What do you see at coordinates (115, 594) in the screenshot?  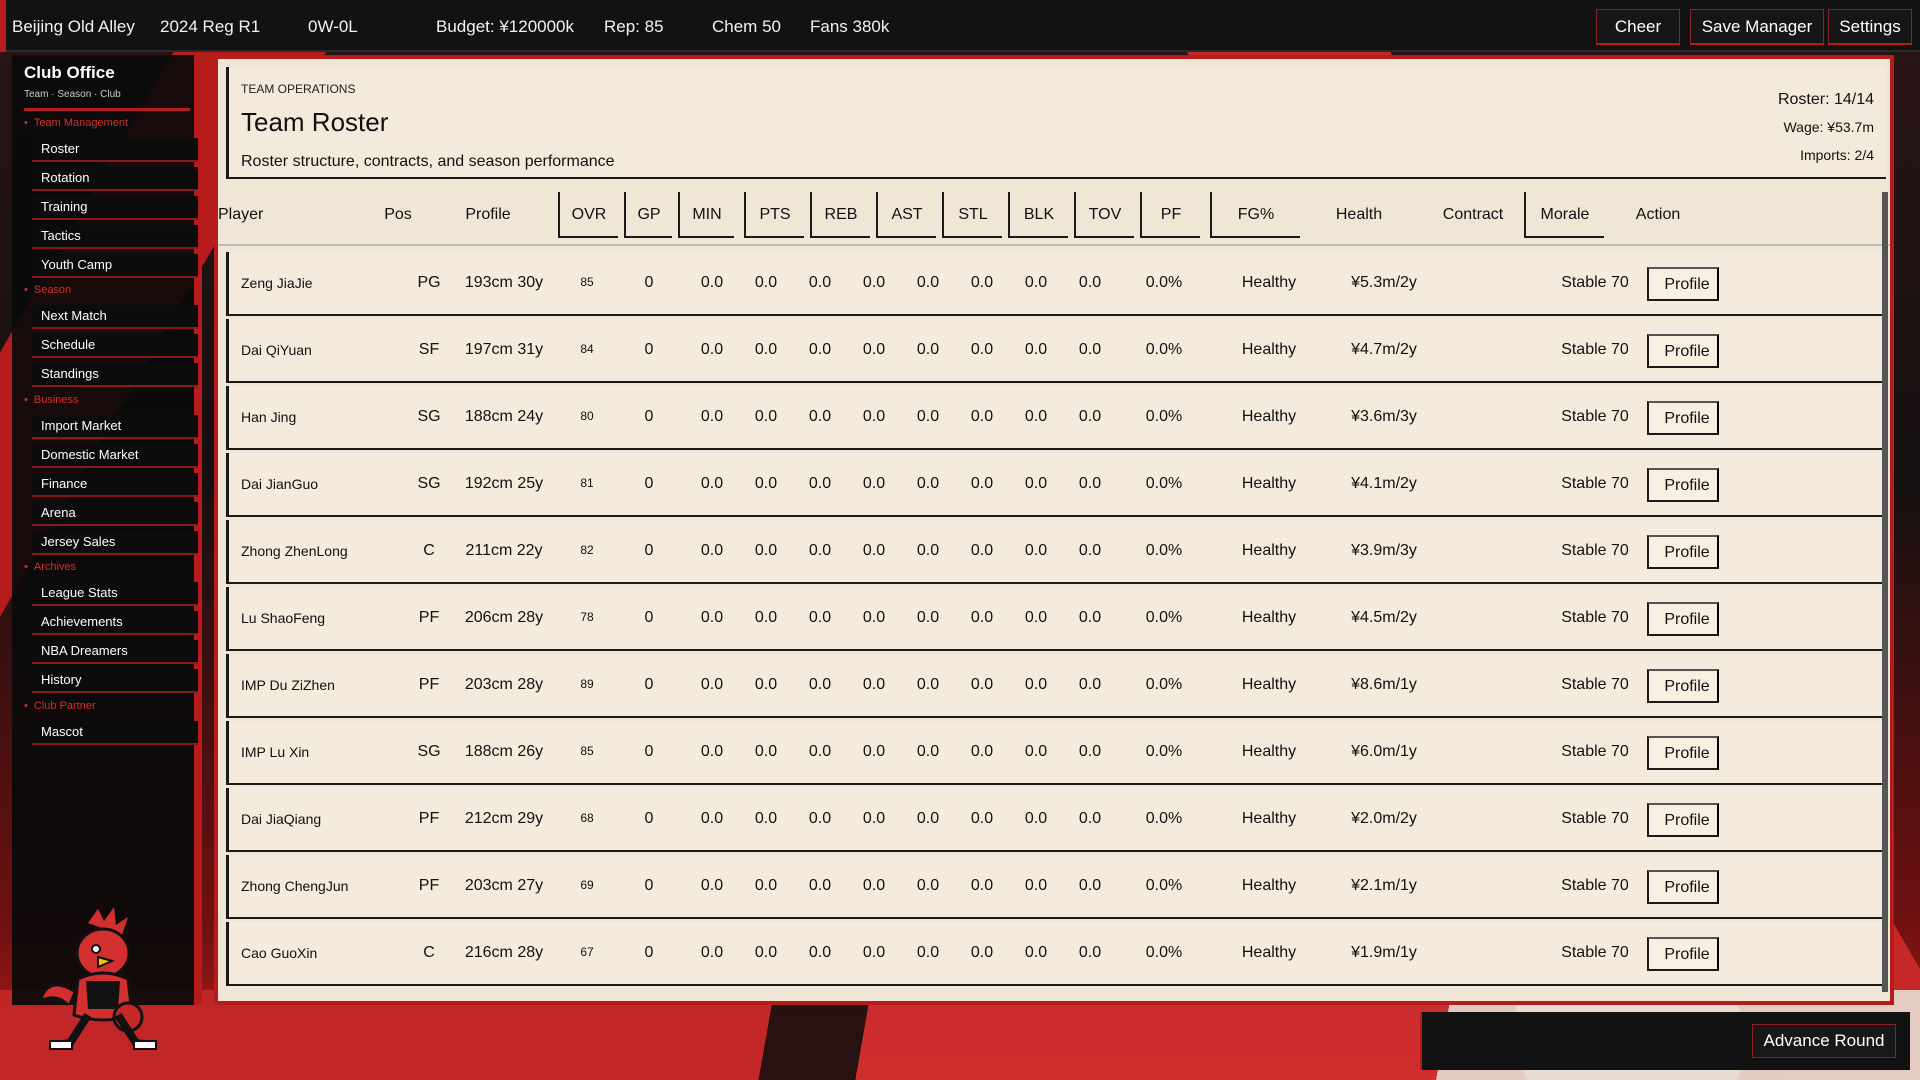 I see `sidebar-item-league-stats: League Stats` at bounding box center [115, 594].